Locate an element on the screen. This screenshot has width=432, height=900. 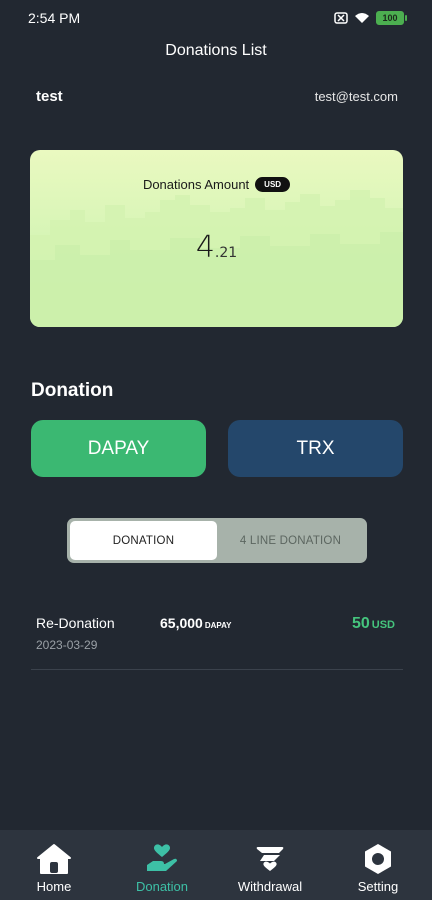
nav-donation: Donation is located at coordinates (162, 865).